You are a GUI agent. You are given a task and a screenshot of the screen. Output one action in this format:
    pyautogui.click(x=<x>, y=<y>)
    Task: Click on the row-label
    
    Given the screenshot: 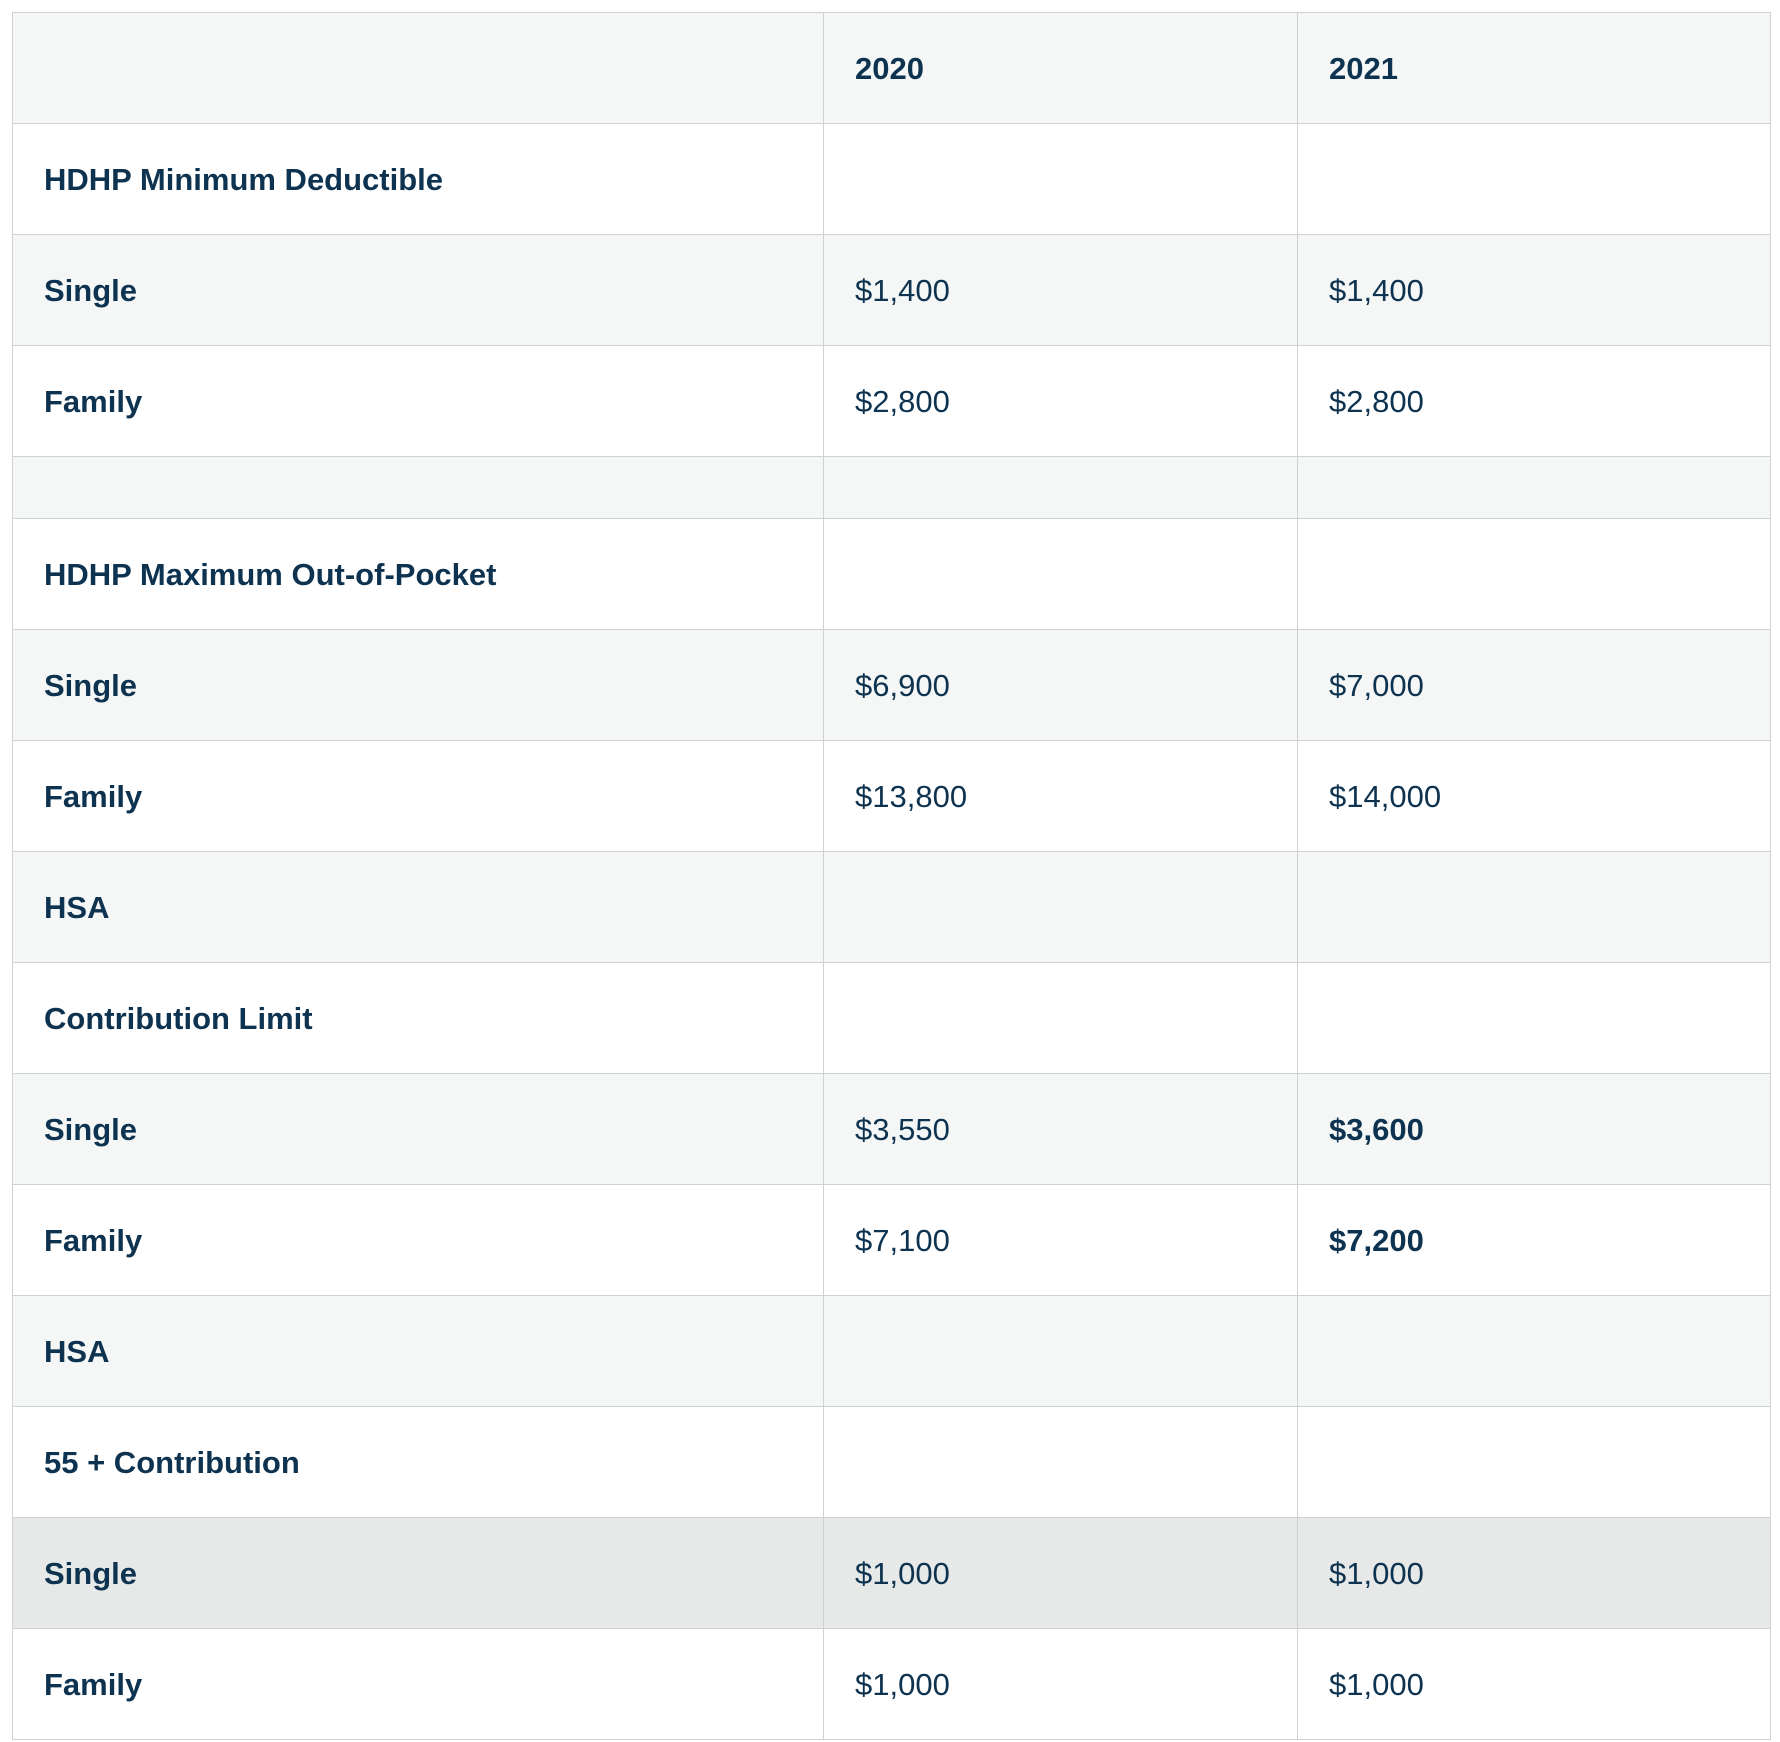 What is the action you would take?
    pyautogui.click(x=418, y=487)
    